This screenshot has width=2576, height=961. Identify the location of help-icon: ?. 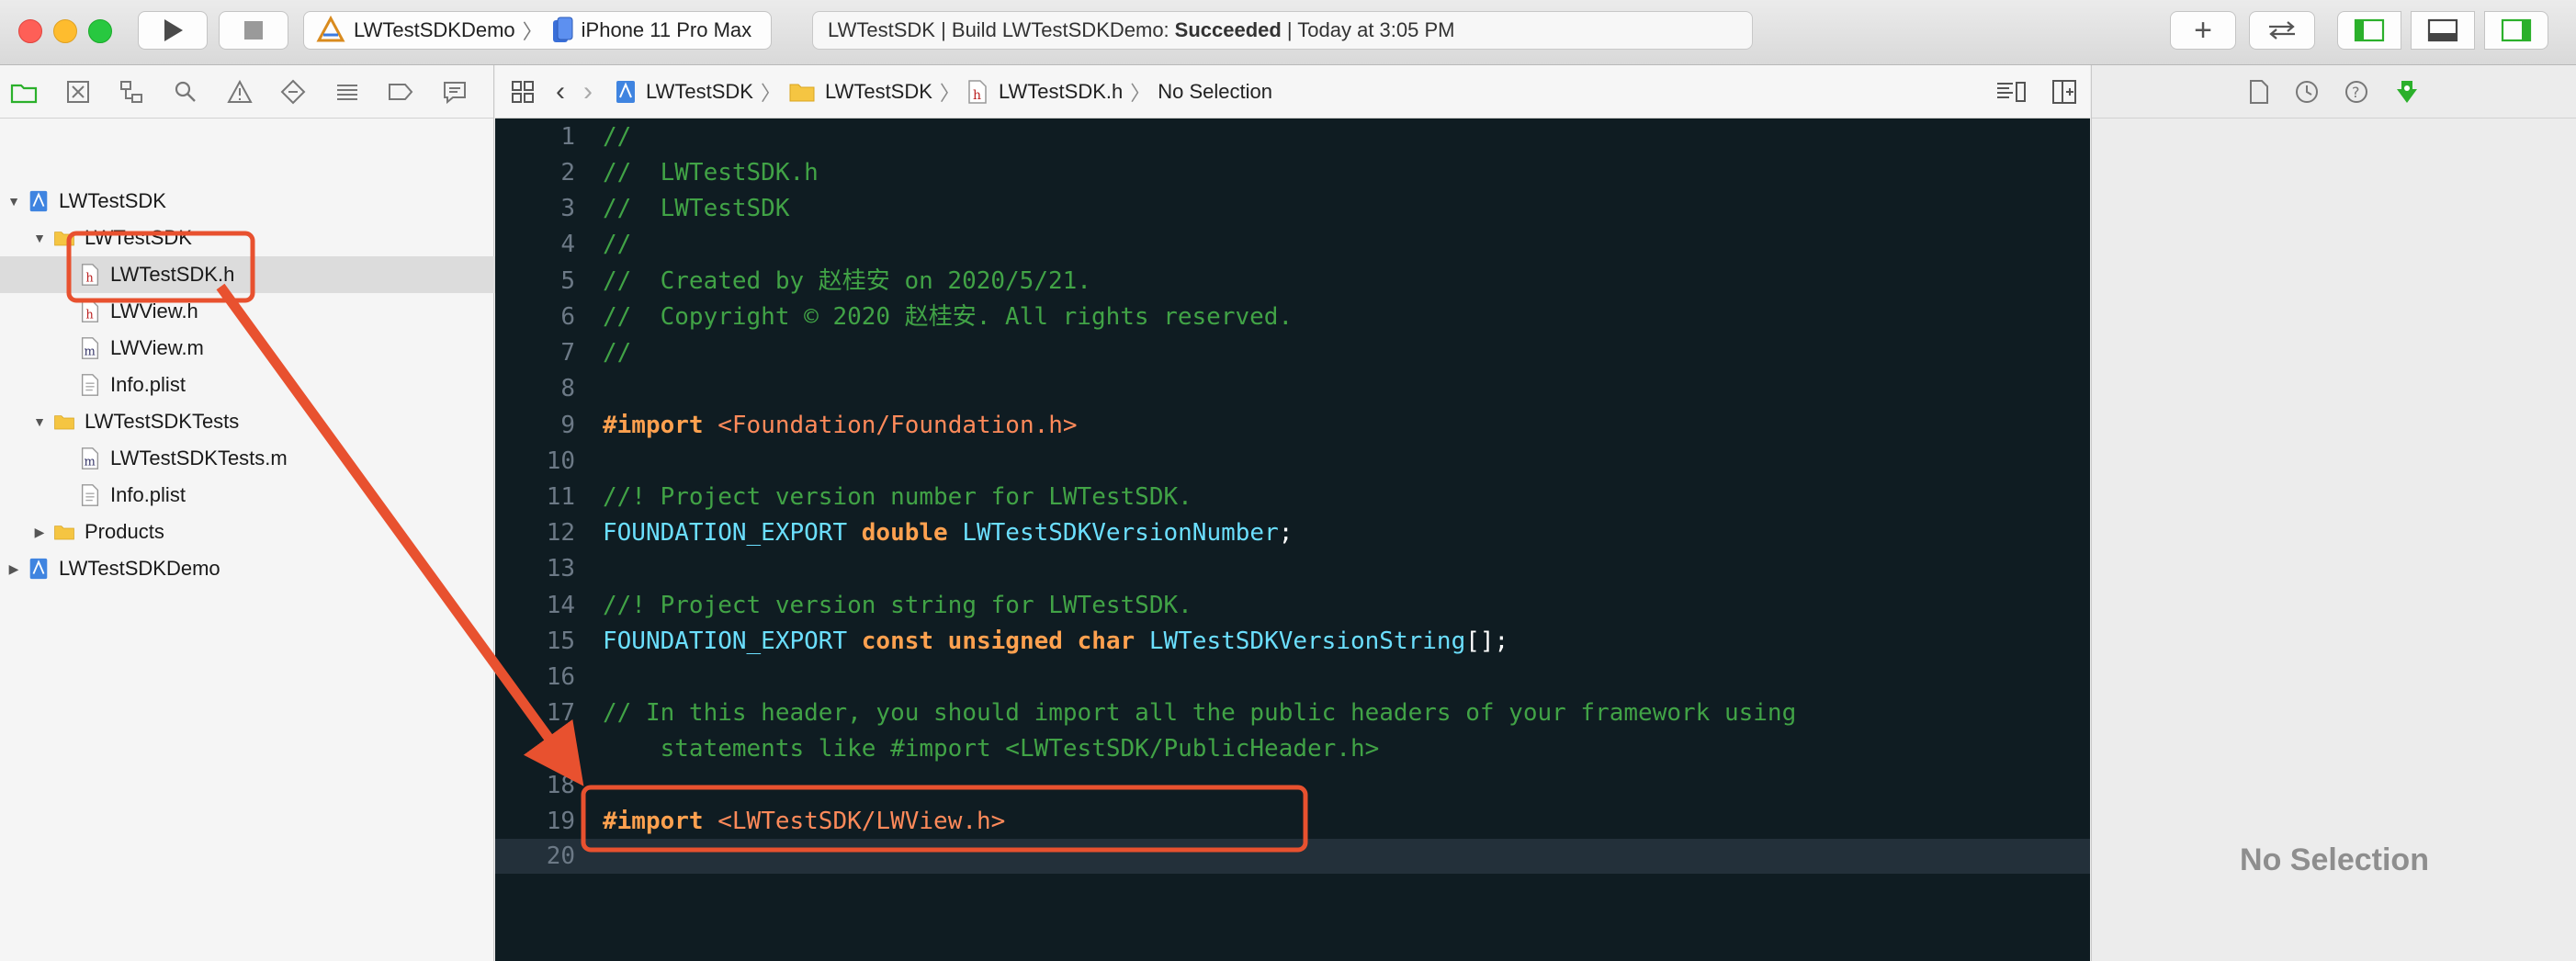
(2356, 92).